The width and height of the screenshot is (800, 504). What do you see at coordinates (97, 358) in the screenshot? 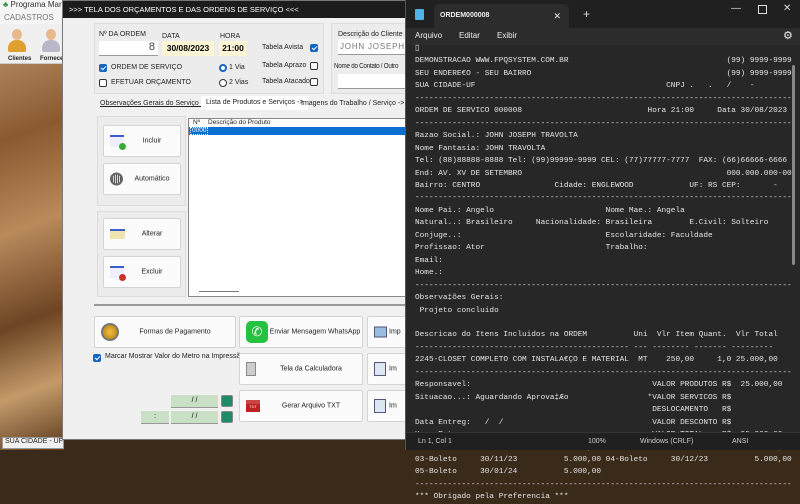
I see `mostrar-metro-checkbox` at bounding box center [97, 358].